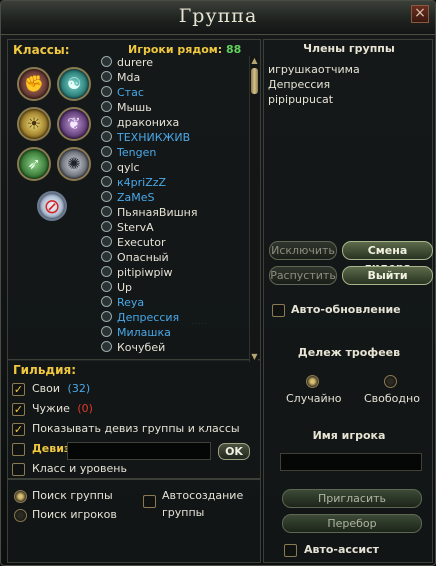 This screenshot has width=436, height=566. I want to click on player-row: Милашка, so click(175, 333).